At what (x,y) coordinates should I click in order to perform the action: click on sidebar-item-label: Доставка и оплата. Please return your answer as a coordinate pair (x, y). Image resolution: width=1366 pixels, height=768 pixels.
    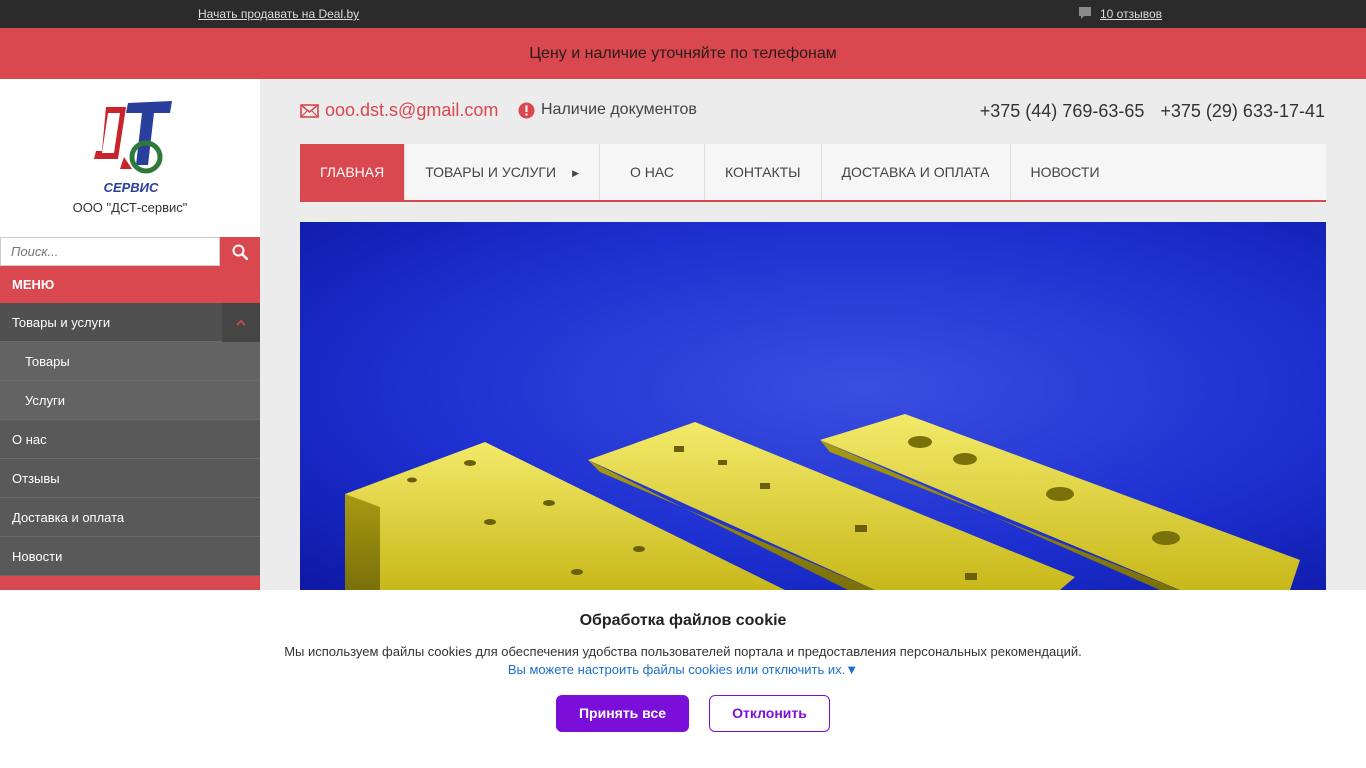
    Looking at the image, I should click on (68, 517).